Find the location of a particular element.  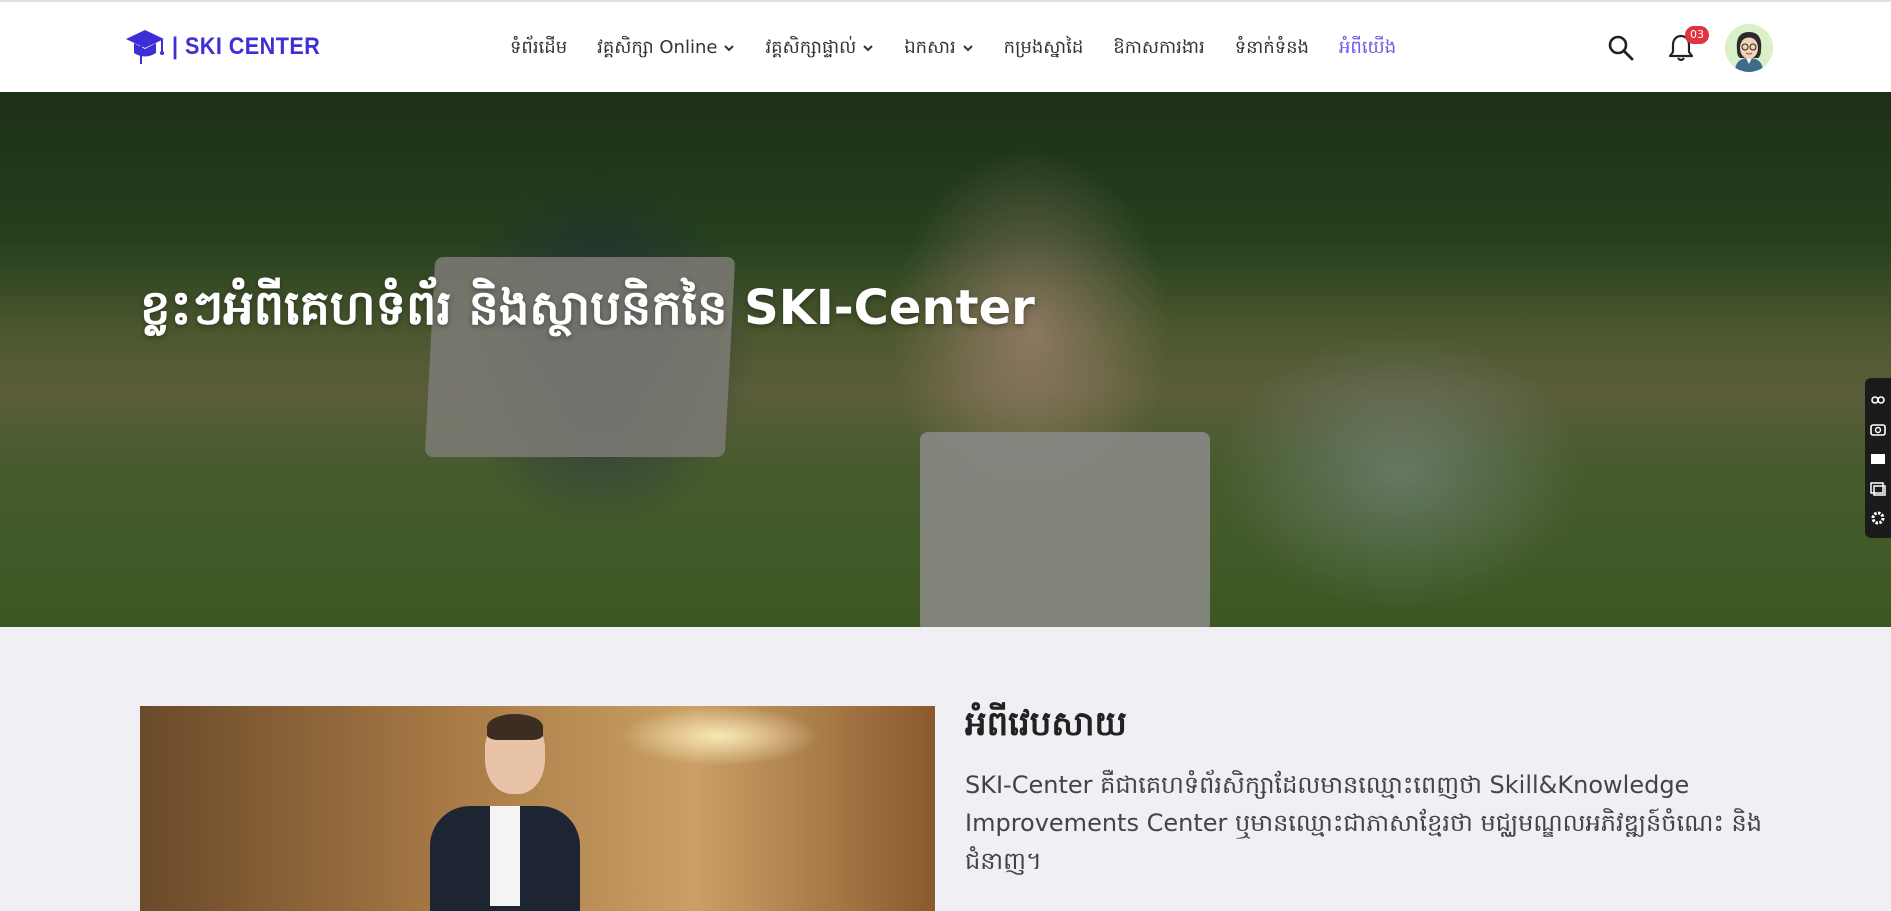

avatar is located at coordinates (1749, 48).